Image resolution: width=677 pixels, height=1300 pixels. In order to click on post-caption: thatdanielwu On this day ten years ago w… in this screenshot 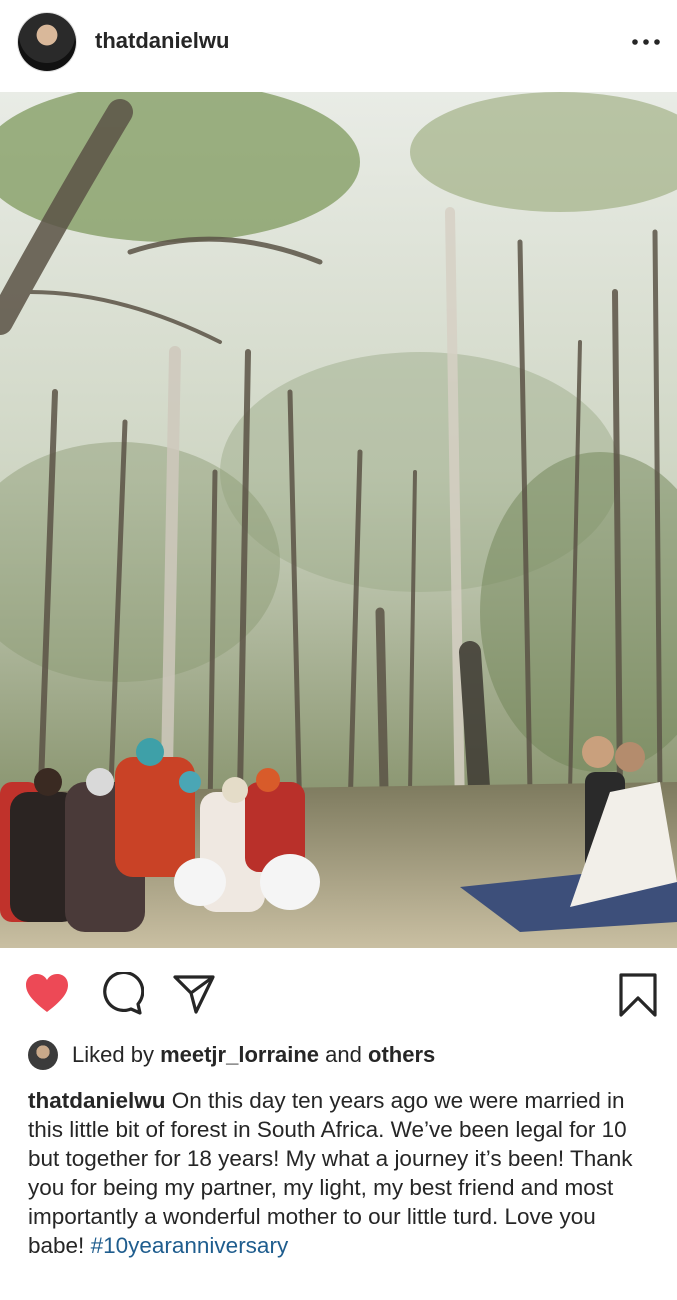, I will do `click(343, 1173)`.